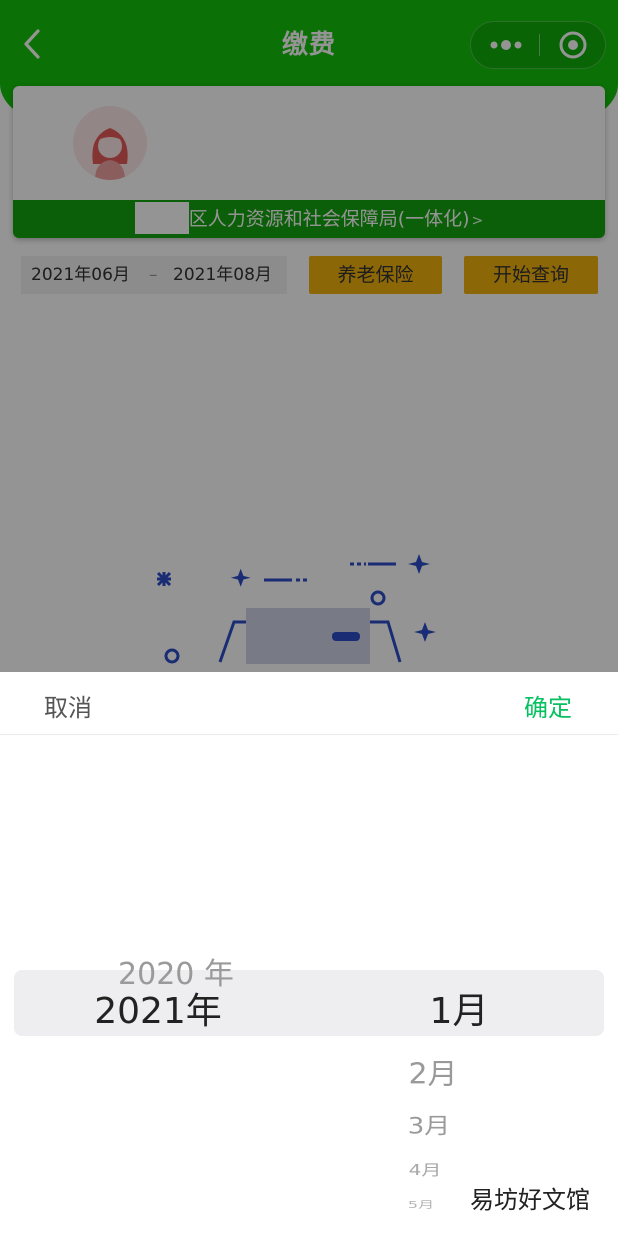  What do you see at coordinates (459, 1008) in the screenshot?
I see `month-option-selected: 1月` at bounding box center [459, 1008].